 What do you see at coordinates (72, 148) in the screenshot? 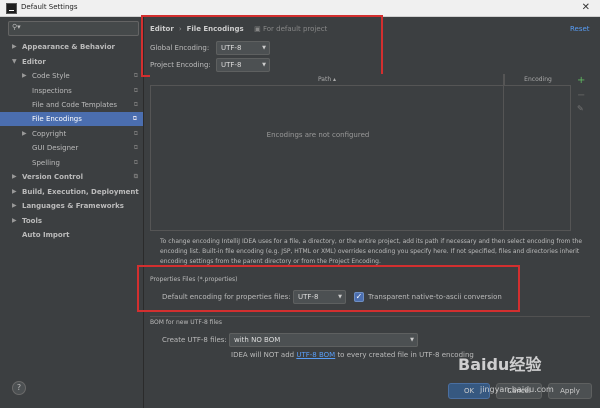
I see `sidebar-item-gui-designer: GUI Designer ⧉` at bounding box center [72, 148].